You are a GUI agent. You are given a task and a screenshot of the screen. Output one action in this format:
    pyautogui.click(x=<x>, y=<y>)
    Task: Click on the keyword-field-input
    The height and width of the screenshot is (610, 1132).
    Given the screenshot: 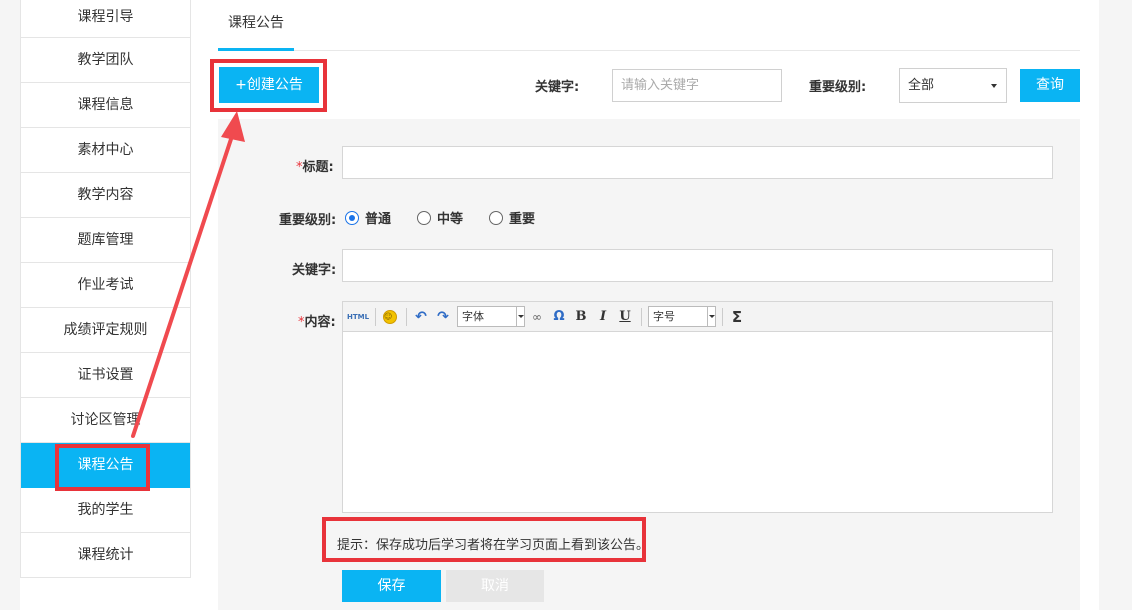 What is the action you would take?
    pyautogui.click(x=697, y=265)
    